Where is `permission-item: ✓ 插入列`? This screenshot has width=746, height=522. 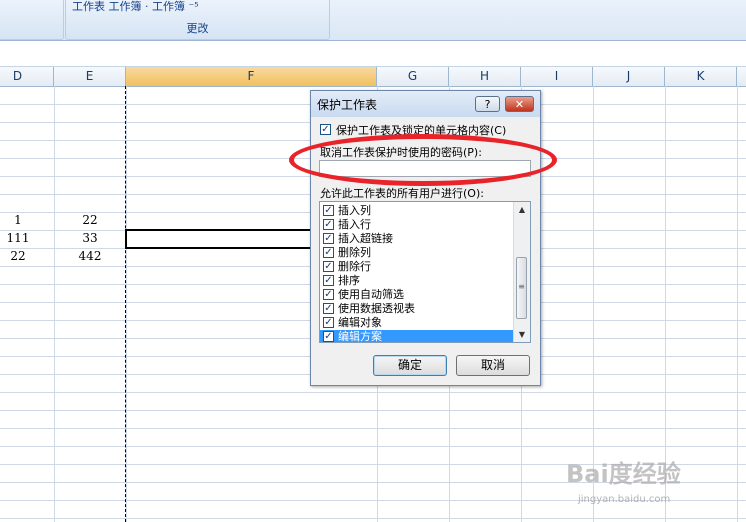
permission-item: ✓ 插入列 is located at coordinates (417, 211).